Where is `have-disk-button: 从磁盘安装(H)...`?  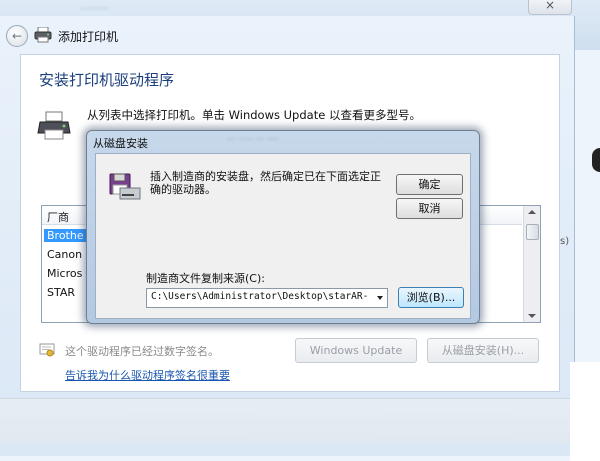 have-disk-button: 从磁盘安装(H)... is located at coordinates (483, 350).